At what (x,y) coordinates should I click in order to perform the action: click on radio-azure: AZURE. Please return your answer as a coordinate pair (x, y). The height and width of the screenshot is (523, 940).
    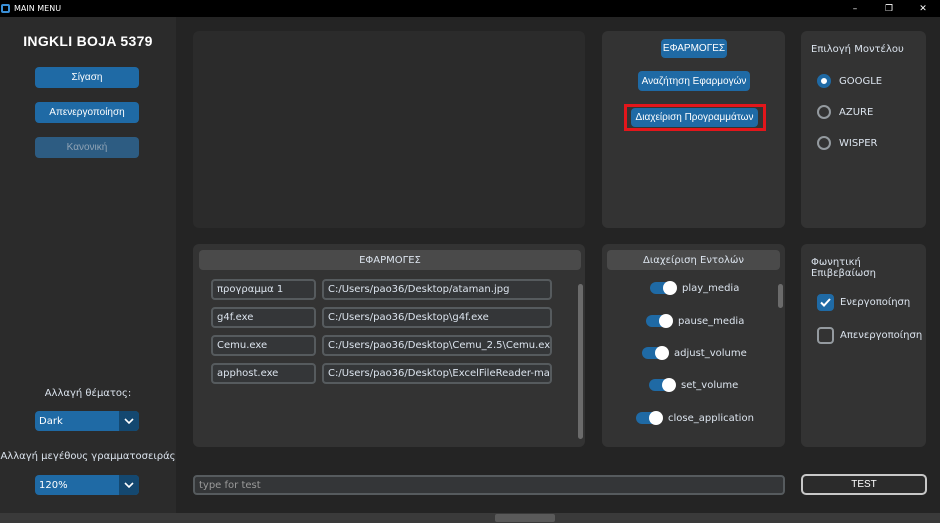
    Looking at the image, I should click on (845, 112).